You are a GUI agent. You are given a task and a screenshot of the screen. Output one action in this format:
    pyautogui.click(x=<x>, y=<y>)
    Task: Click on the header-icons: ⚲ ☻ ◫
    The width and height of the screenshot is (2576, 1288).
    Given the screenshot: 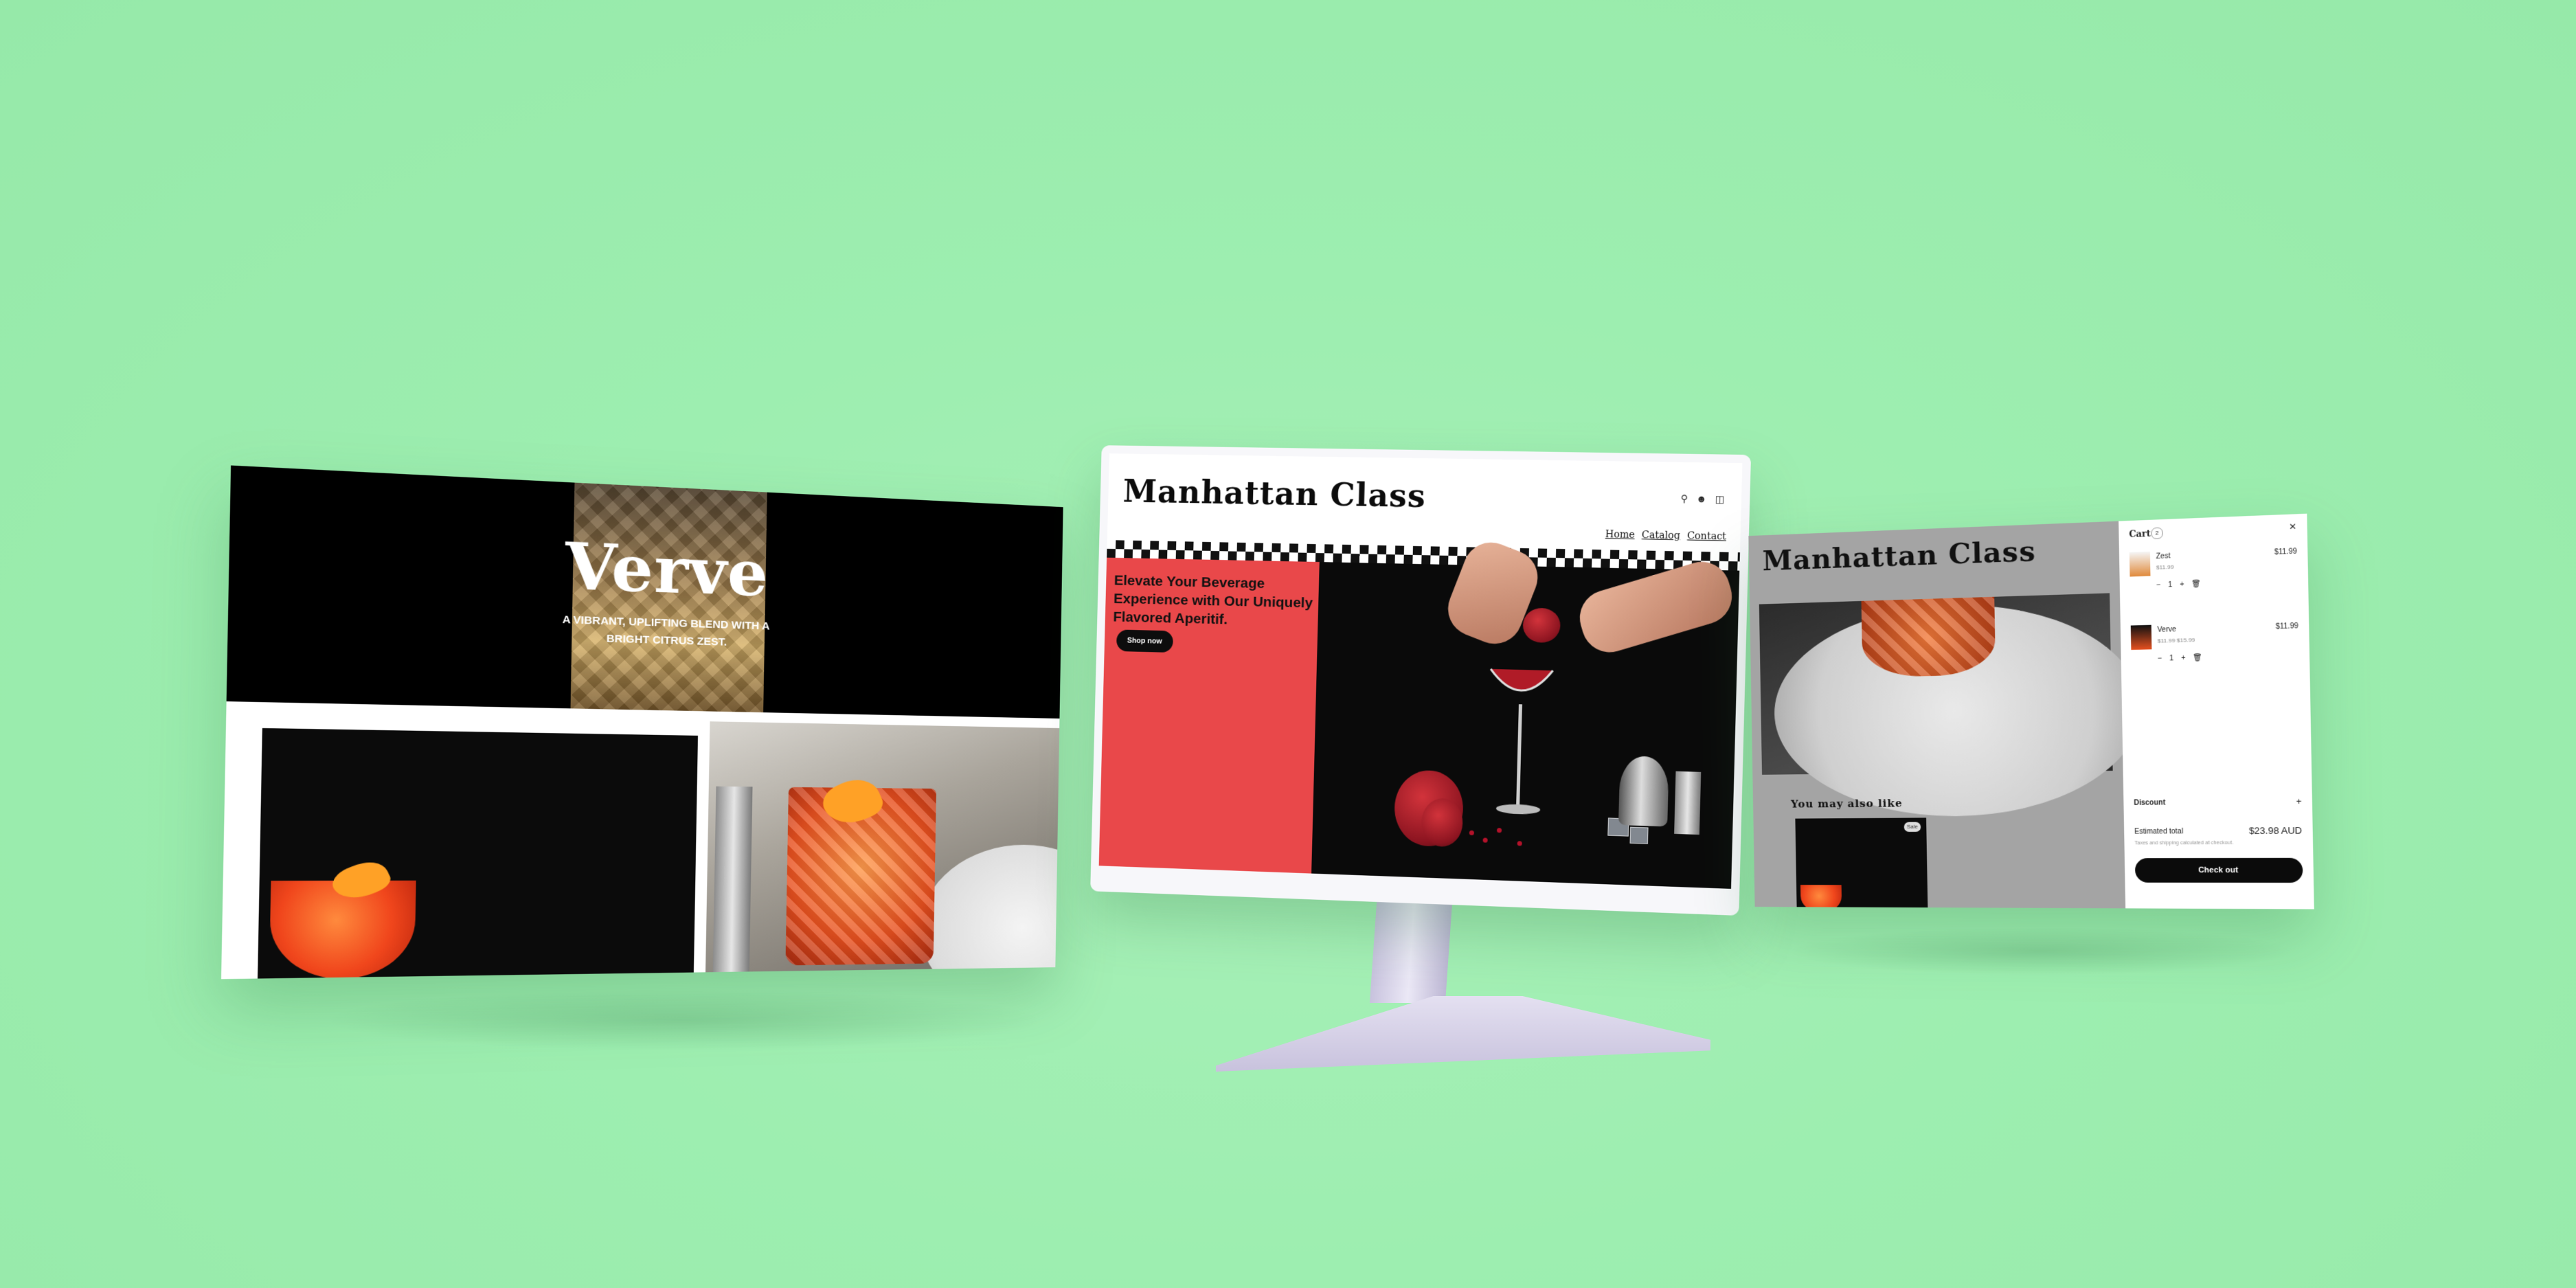 What is the action you would take?
    pyautogui.click(x=1702, y=499)
    